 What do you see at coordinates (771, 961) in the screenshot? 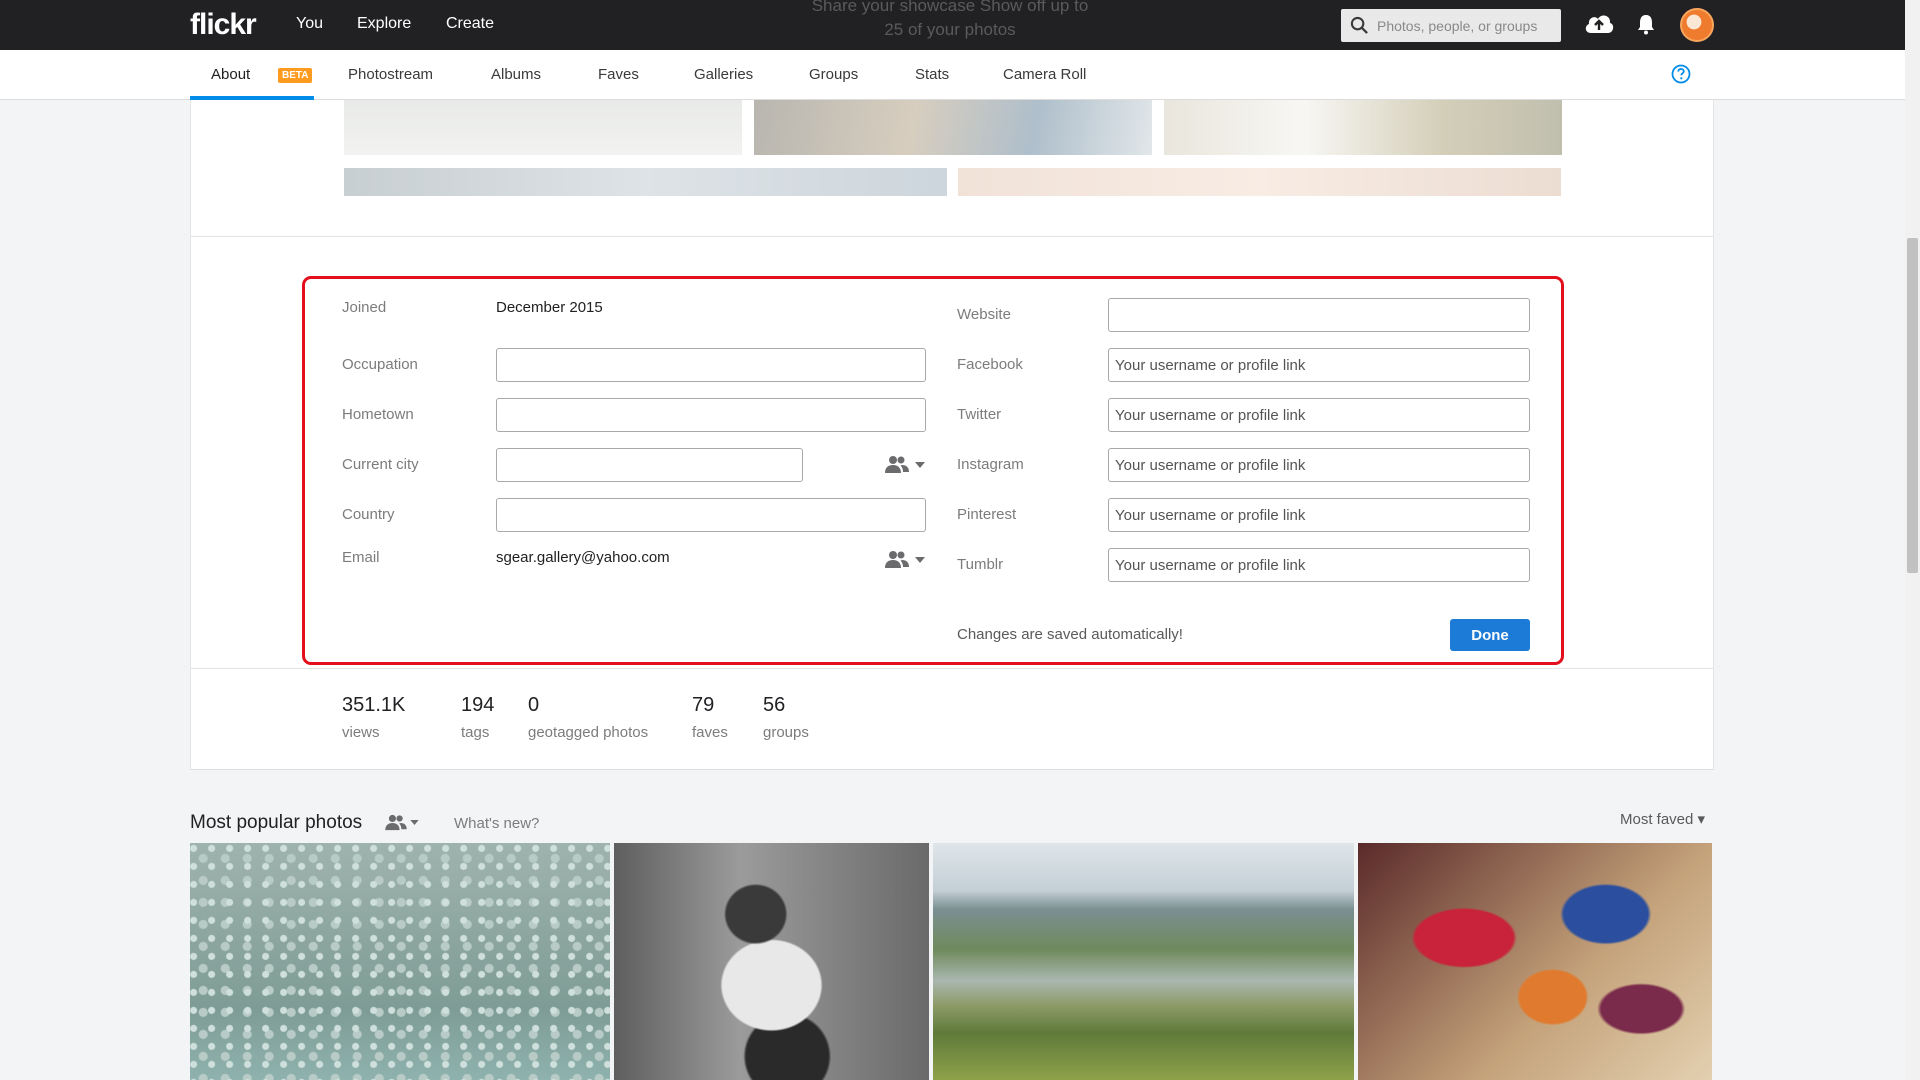
I see `popular-photo-portrait-scooter` at bounding box center [771, 961].